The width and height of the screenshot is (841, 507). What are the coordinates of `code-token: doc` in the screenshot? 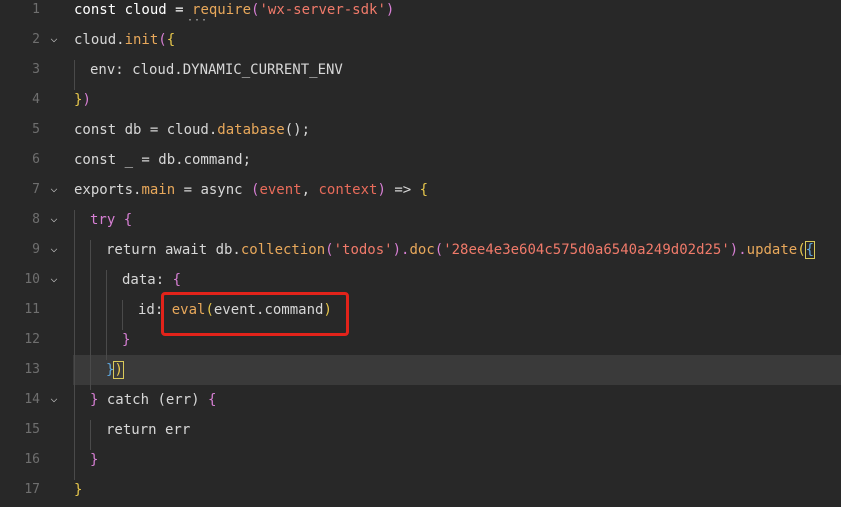 It's located at (422, 250).